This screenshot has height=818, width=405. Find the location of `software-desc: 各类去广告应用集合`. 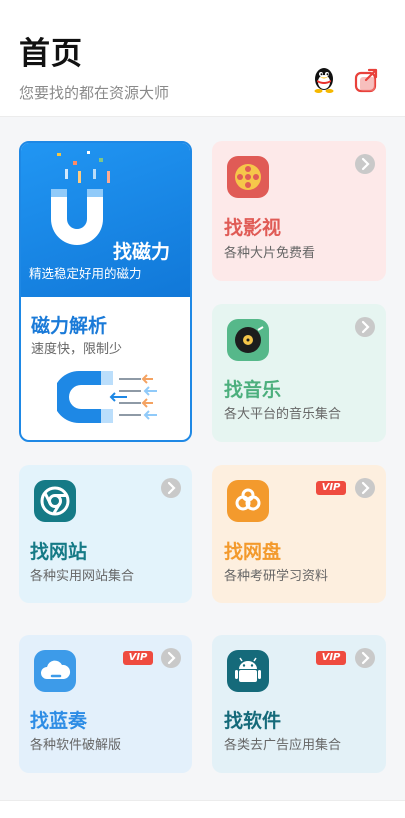

software-desc: 各类去广告应用集合 is located at coordinates (283, 745).